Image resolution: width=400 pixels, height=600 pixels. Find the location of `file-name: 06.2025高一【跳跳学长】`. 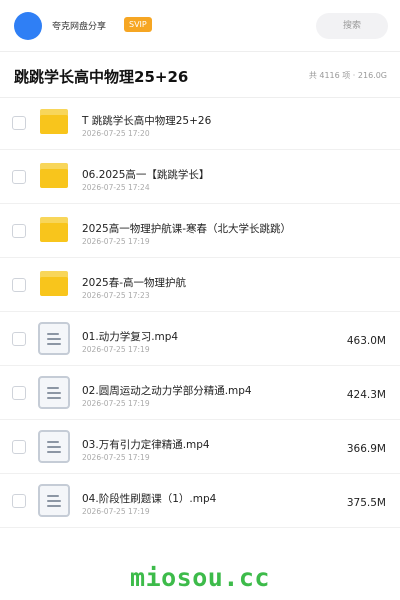

file-name: 06.2025高一【跳跳学长】 is located at coordinates (146, 175).